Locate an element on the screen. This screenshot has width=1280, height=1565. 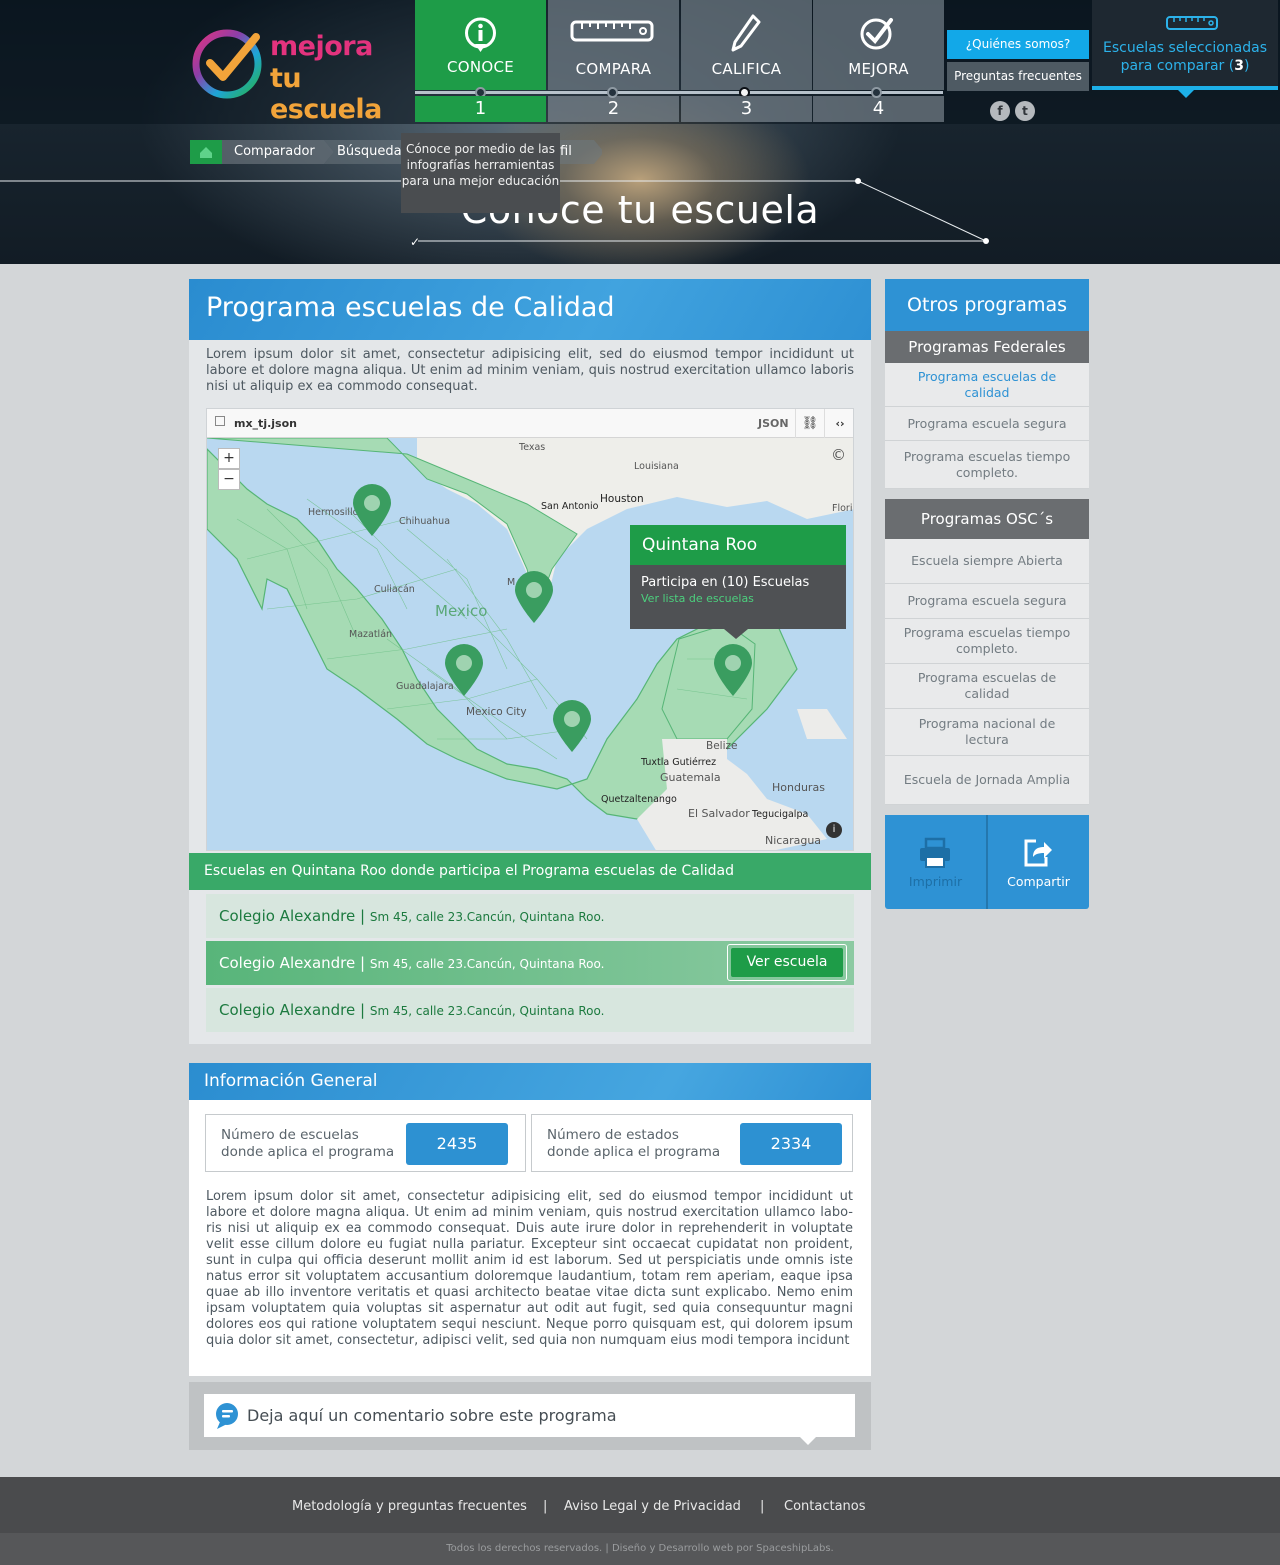
link-icon: ⛓ is located at coordinates (809, 423).